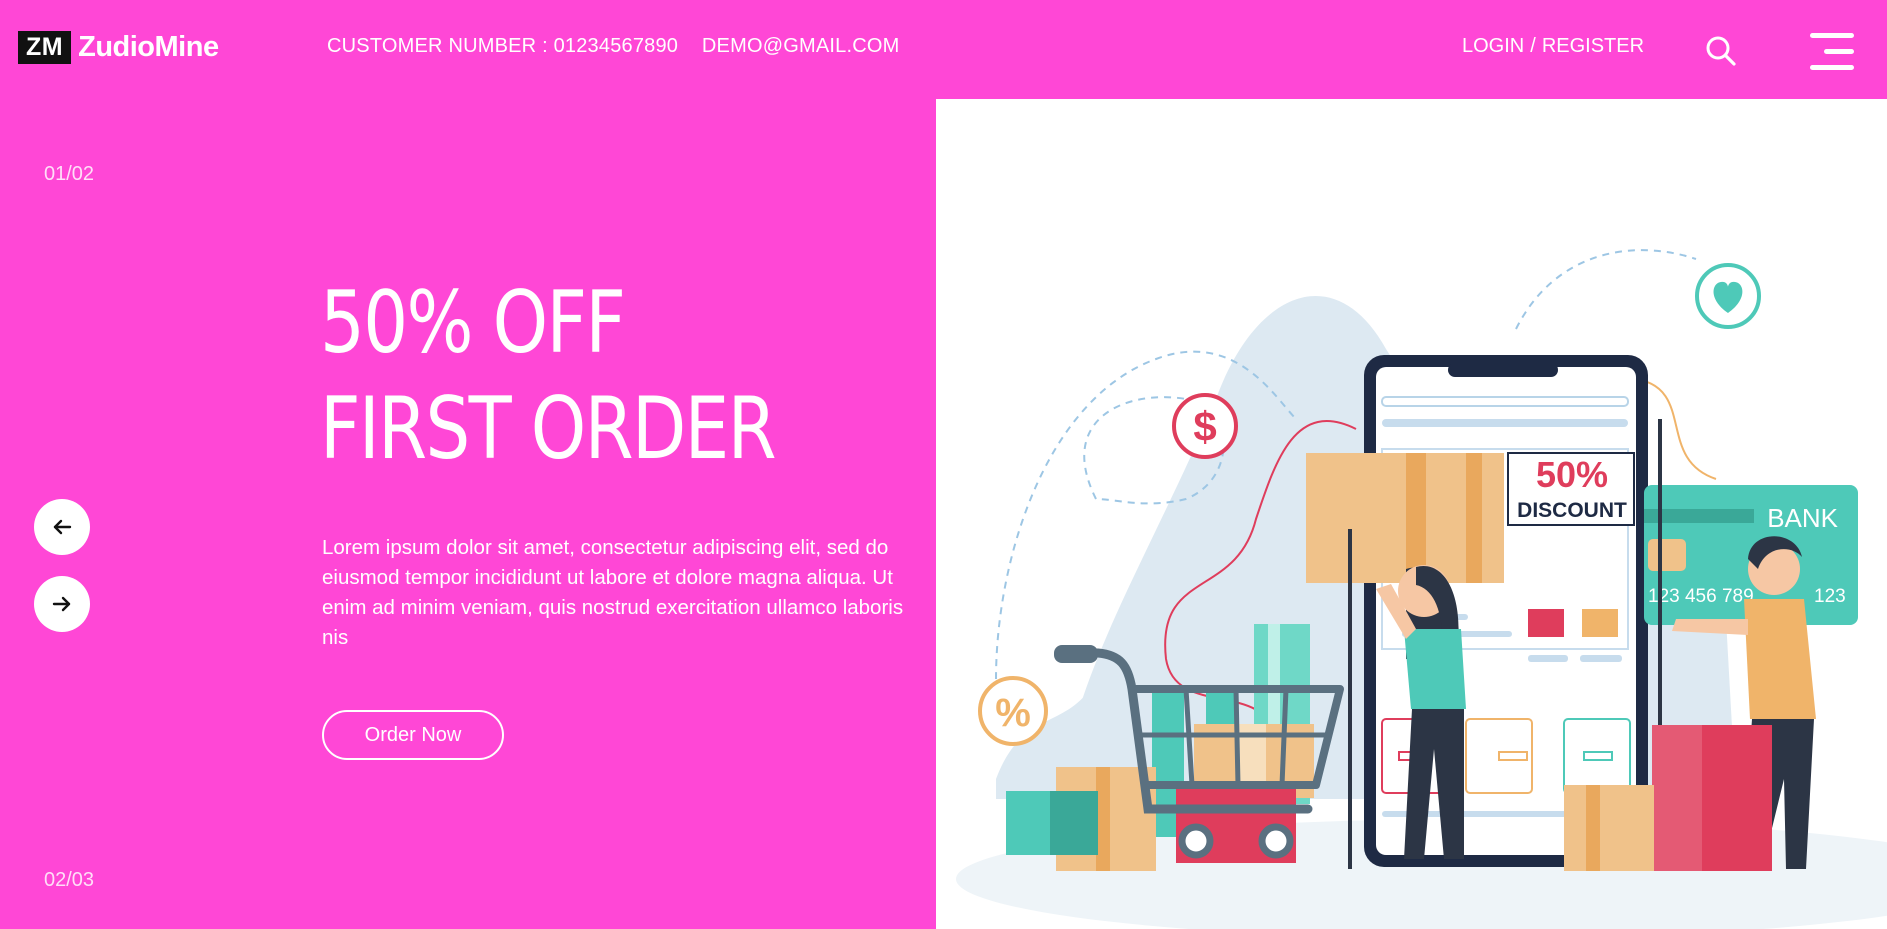 This screenshot has height=929, width=1887. What do you see at coordinates (1572, 474) in the screenshot?
I see `discount-percent: 50%` at bounding box center [1572, 474].